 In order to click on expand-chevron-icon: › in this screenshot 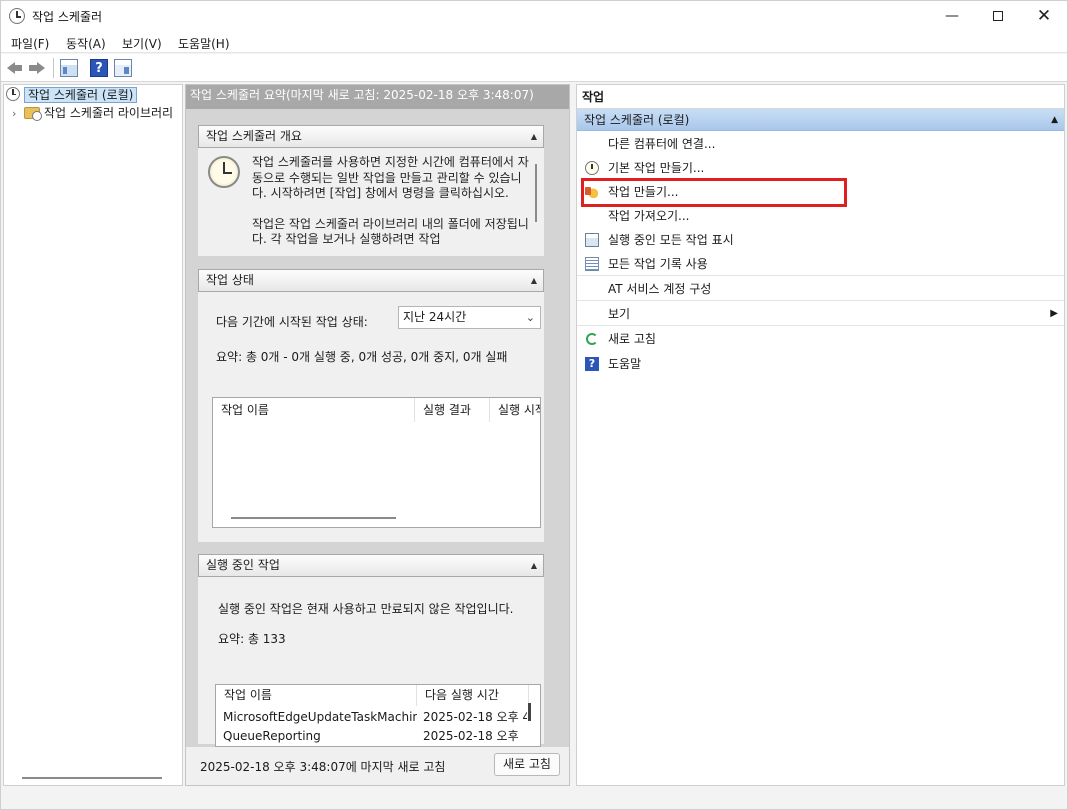, I will do `click(18, 114)`.